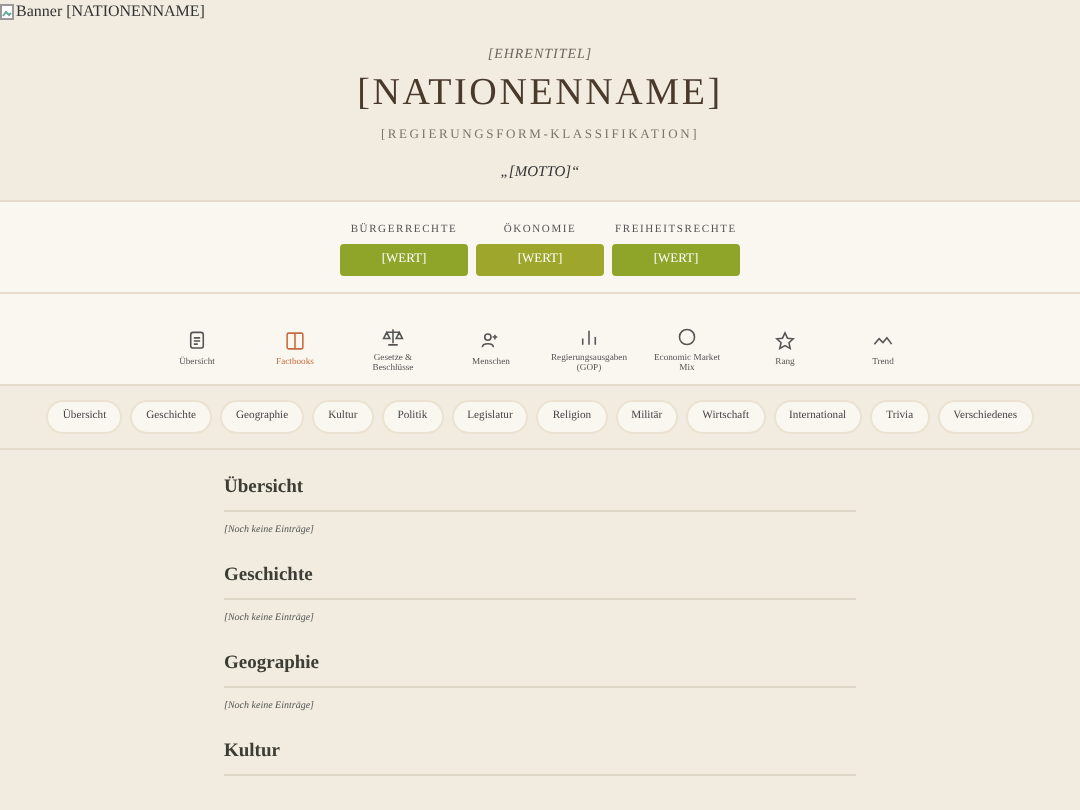 This screenshot has height=810, width=1080. Describe the element at coordinates (7, 12) in the screenshot. I see `broken-image-icon` at that location.